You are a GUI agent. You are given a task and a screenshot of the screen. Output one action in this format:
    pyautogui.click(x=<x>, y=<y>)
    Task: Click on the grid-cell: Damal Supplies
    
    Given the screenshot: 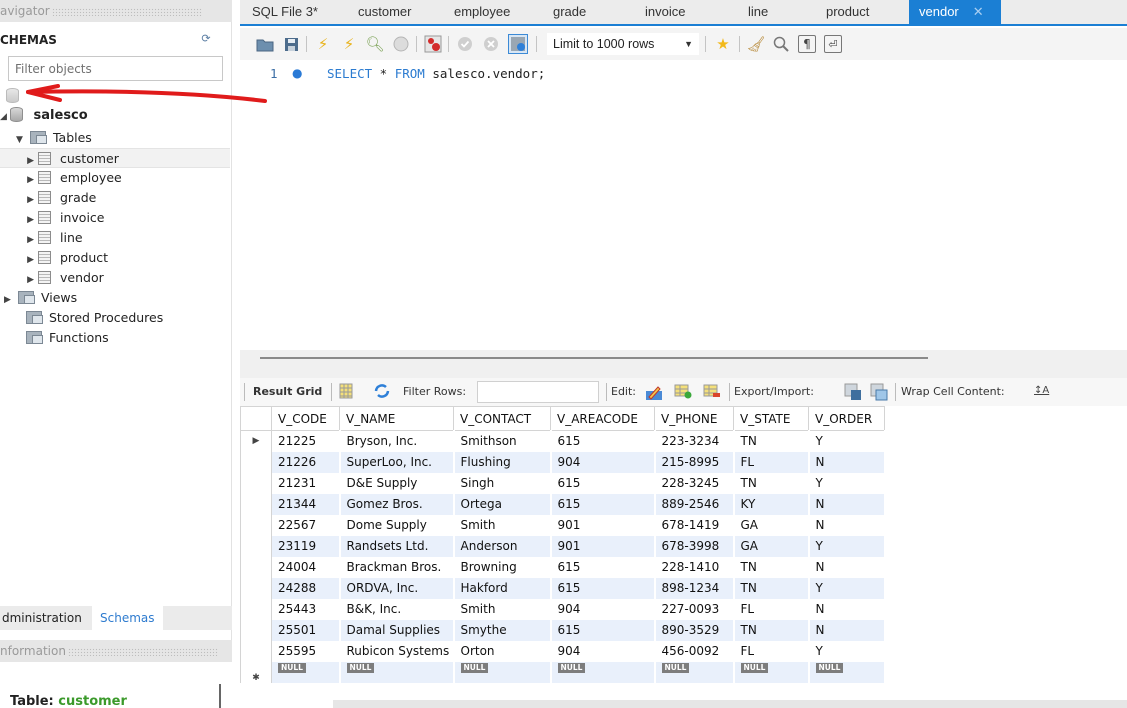 What is the action you would take?
    pyautogui.click(x=397, y=630)
    